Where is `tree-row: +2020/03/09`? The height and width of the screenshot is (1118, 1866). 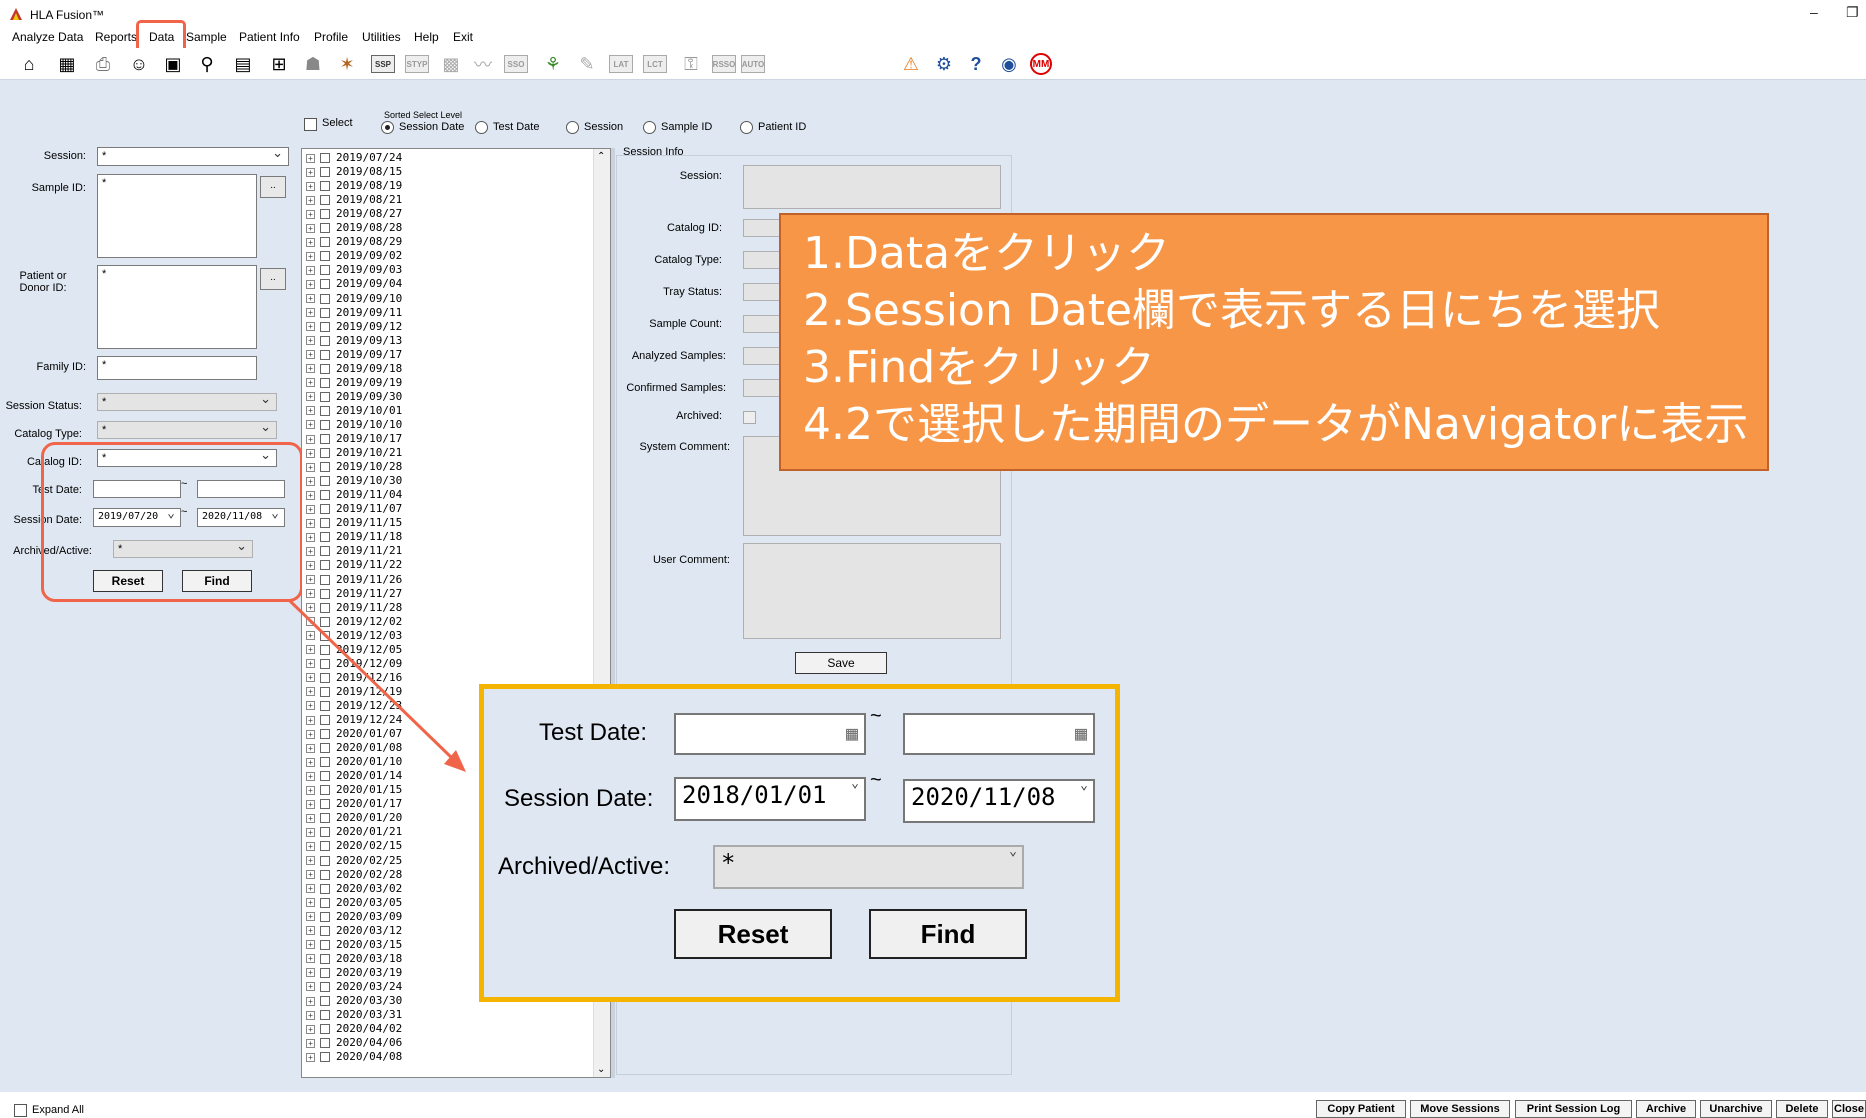 tree-row: +2020/03/09 is located at coordinates (354, 917).